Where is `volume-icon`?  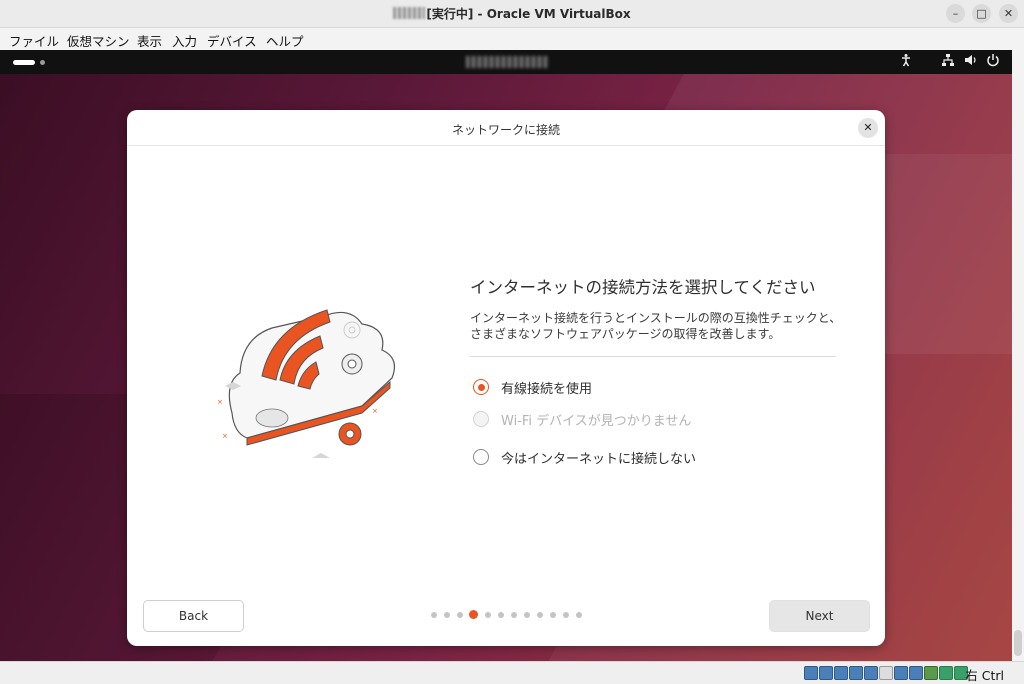
volume-icon is located at coordinates (971, 62).